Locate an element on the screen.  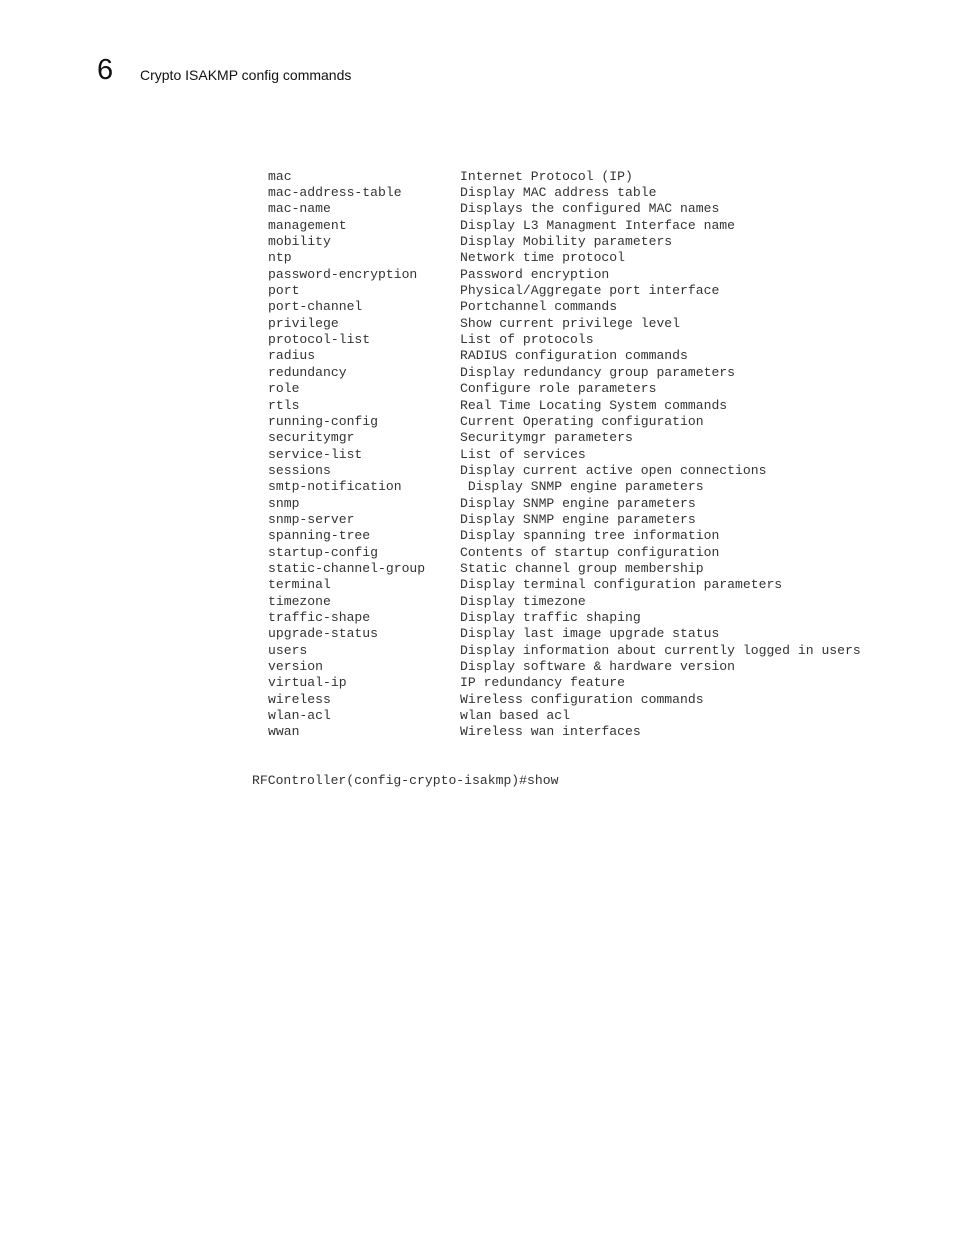
command-description: Configure role parameters is located at coordinates (558, 389).